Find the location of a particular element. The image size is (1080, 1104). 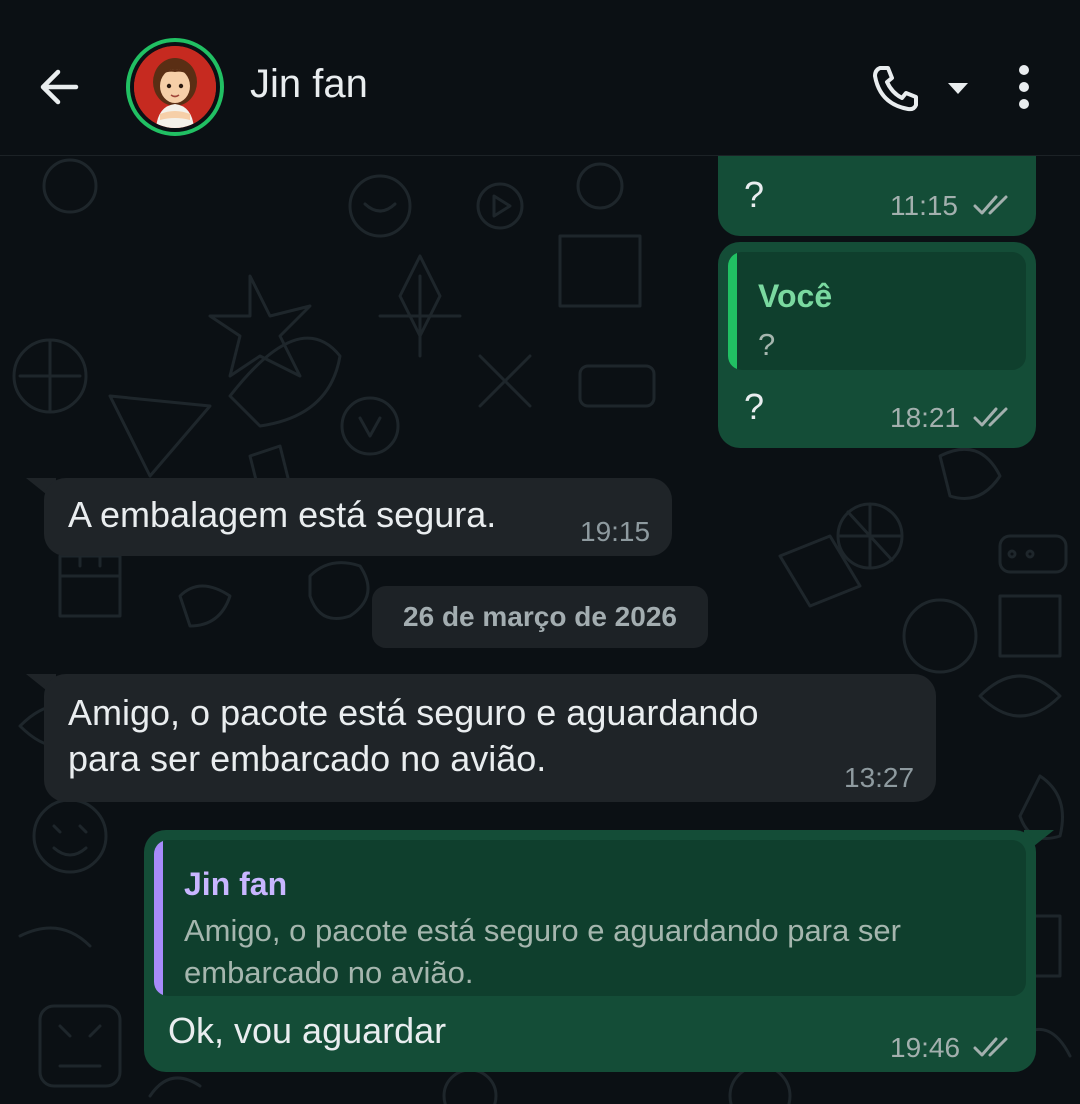

quote-text: ? is located at coordinates (767, 344).